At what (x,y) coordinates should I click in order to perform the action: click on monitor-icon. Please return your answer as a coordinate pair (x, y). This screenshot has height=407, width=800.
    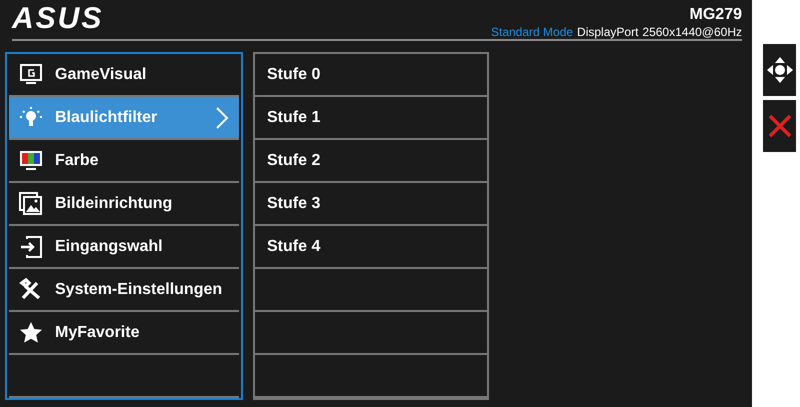
    Looking at the image, I should click on (31, 74).